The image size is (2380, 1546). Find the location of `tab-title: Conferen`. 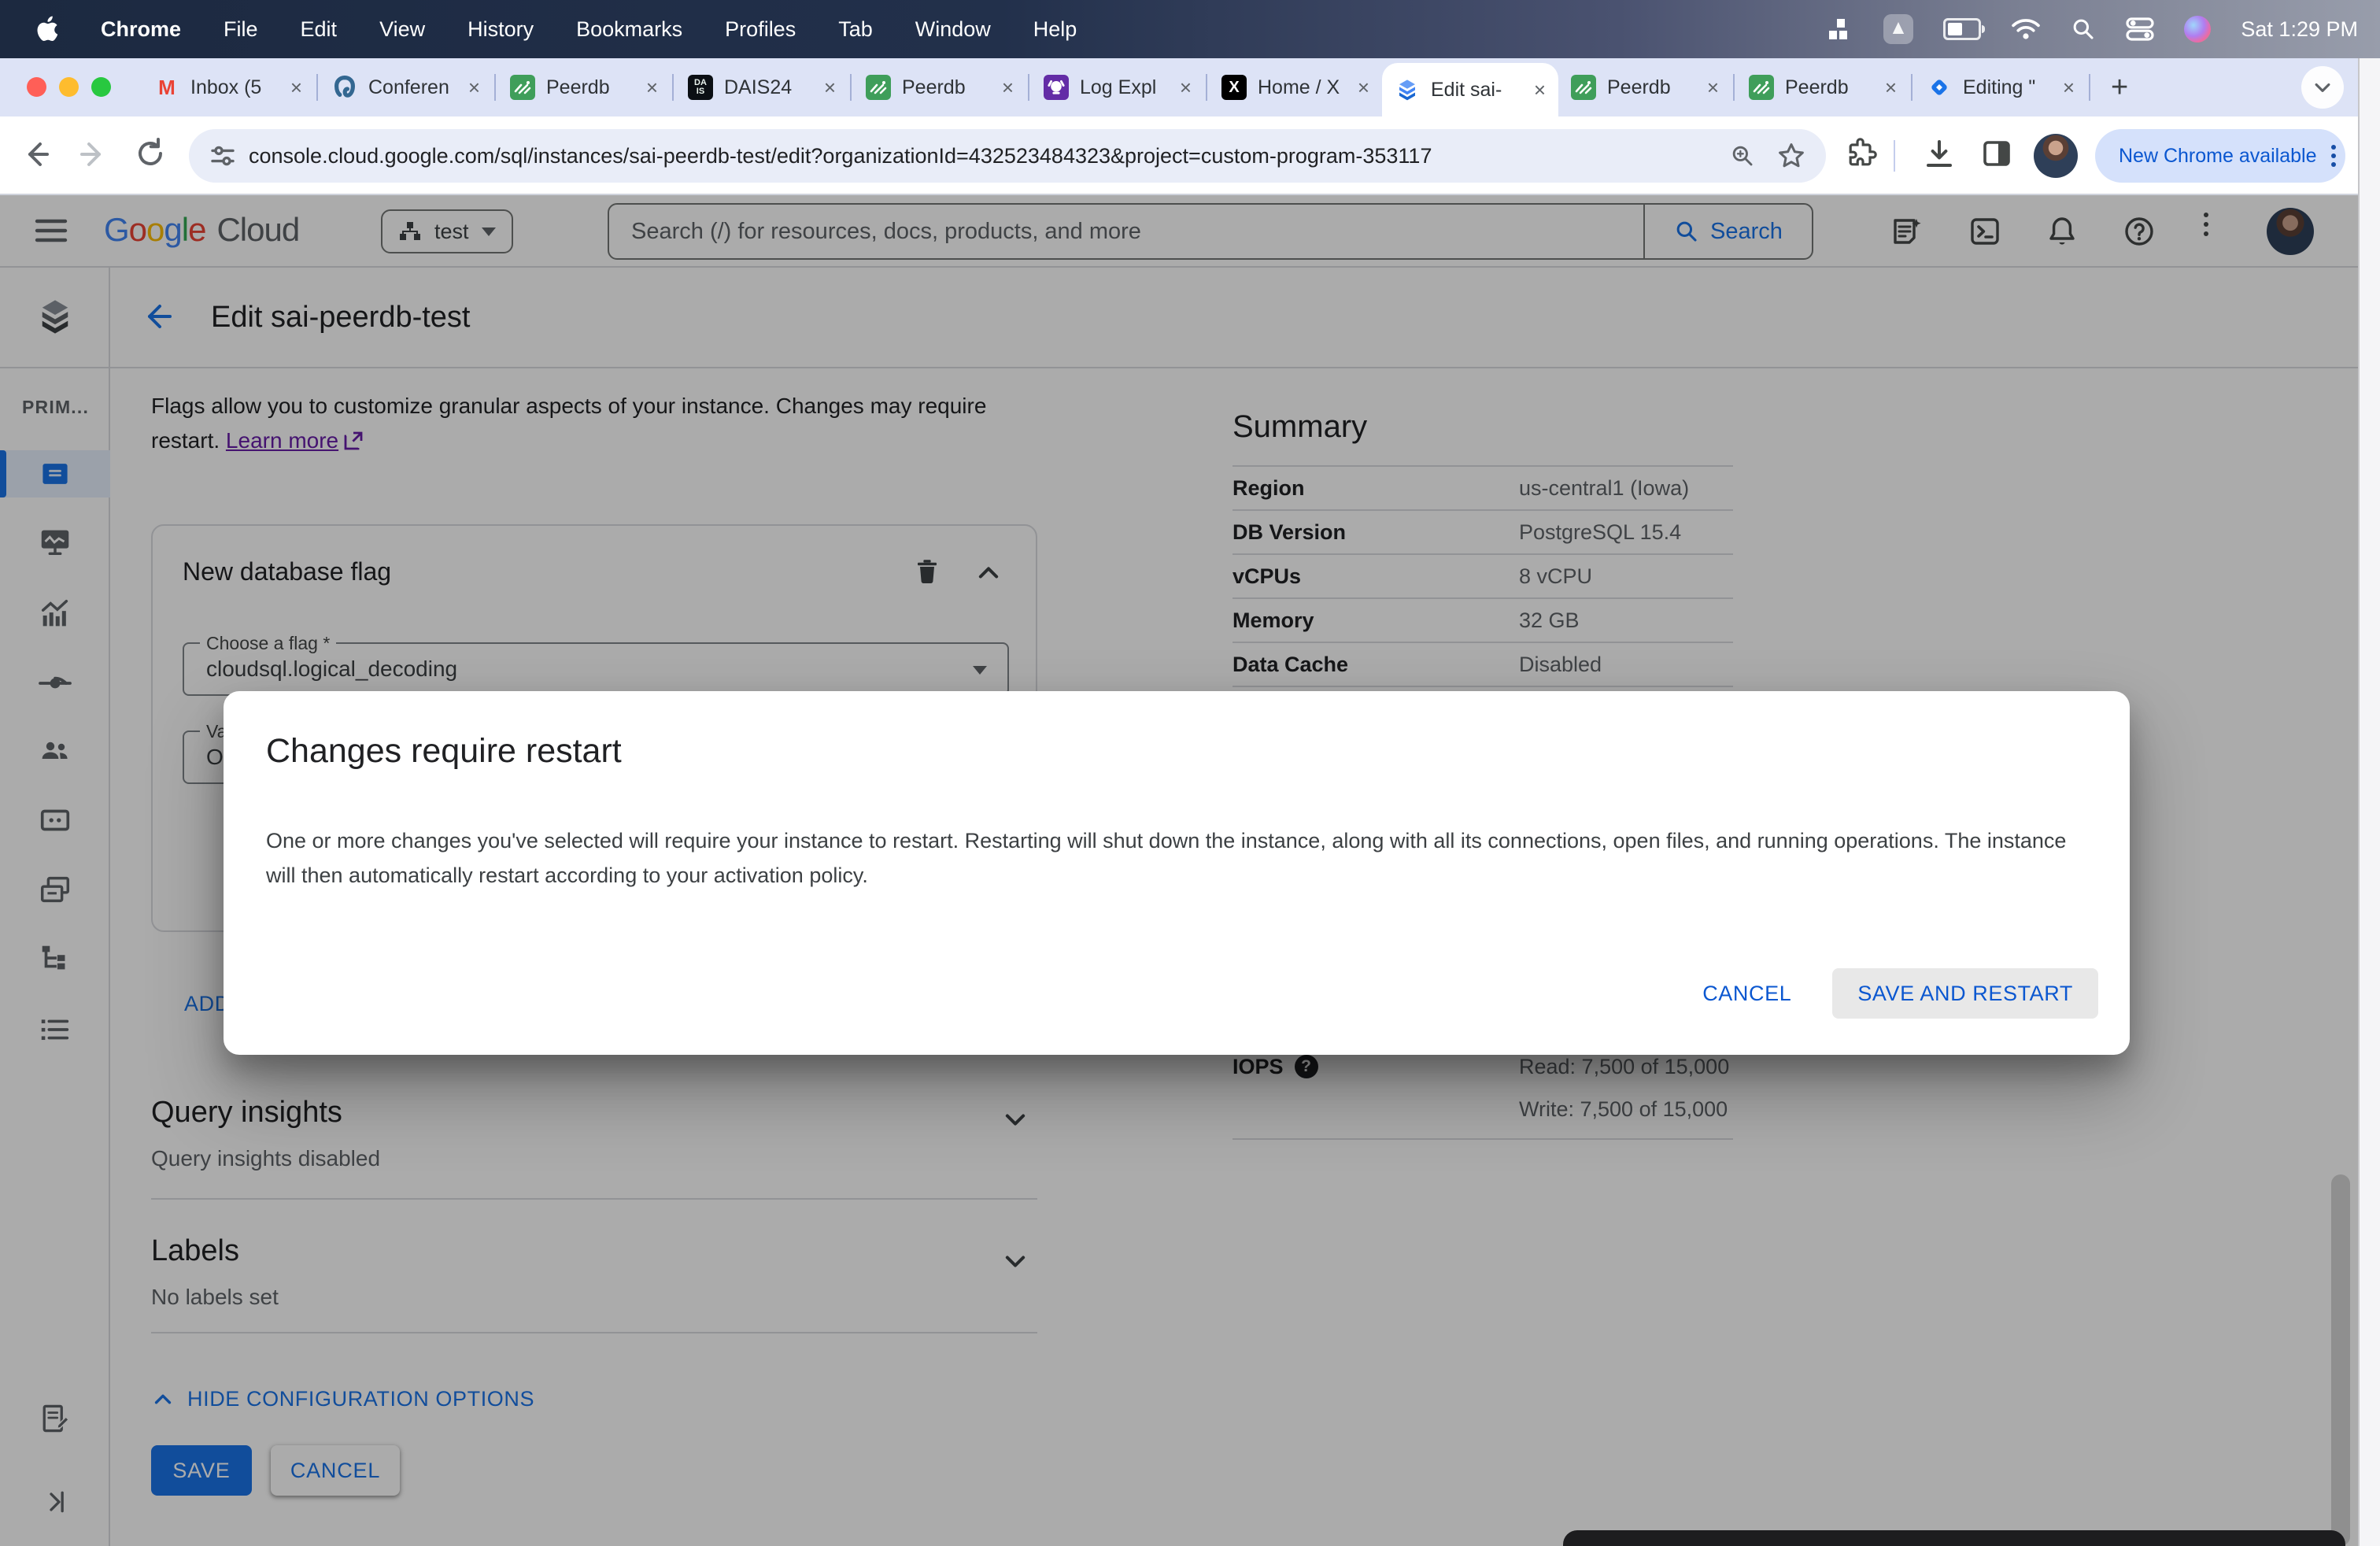

tab-title: Conferen is located at coordinates (408, 87).